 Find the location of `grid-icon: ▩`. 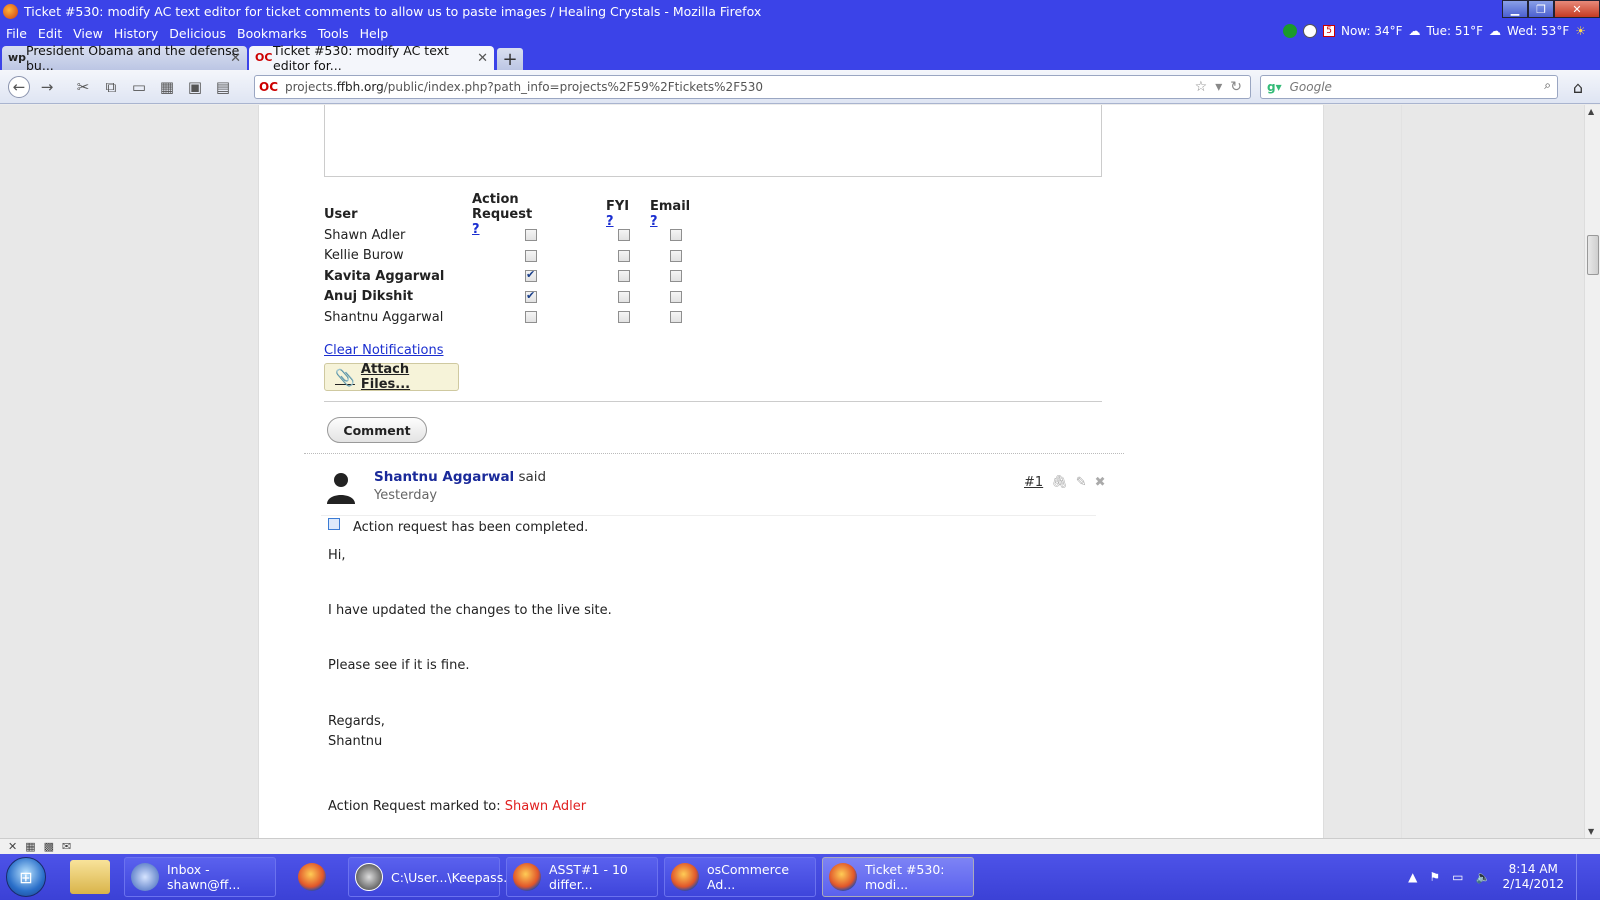

grid-icon: ▩ is located at coordinates (49, 846).